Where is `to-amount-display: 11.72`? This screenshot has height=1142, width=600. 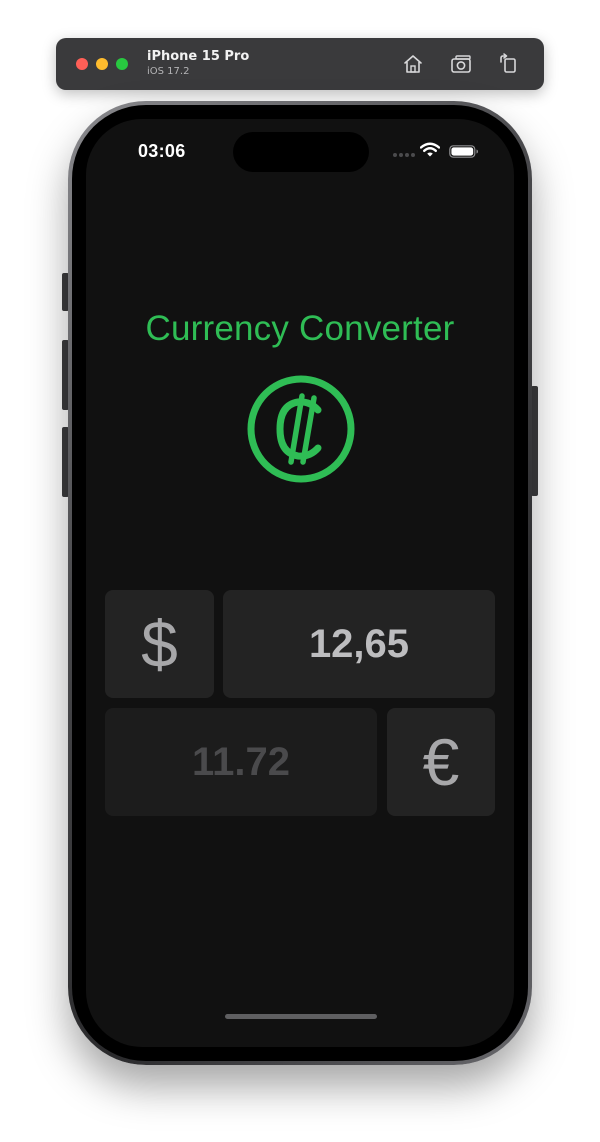 to-amount-display: 11.72 is located at coordinates (241, 762).